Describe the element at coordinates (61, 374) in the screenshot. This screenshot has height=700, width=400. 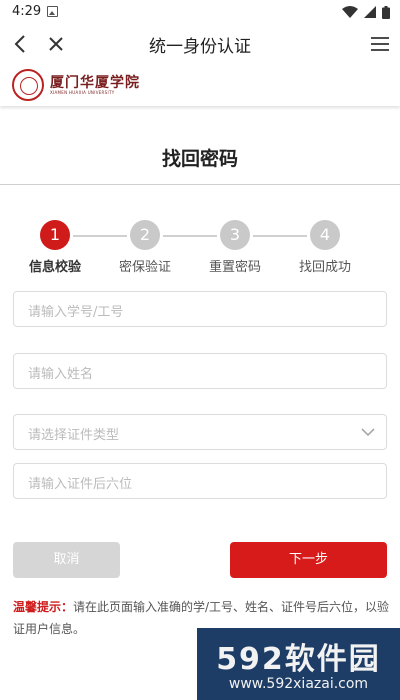
I see `name-placeholder: 请输入姓名` at that location.